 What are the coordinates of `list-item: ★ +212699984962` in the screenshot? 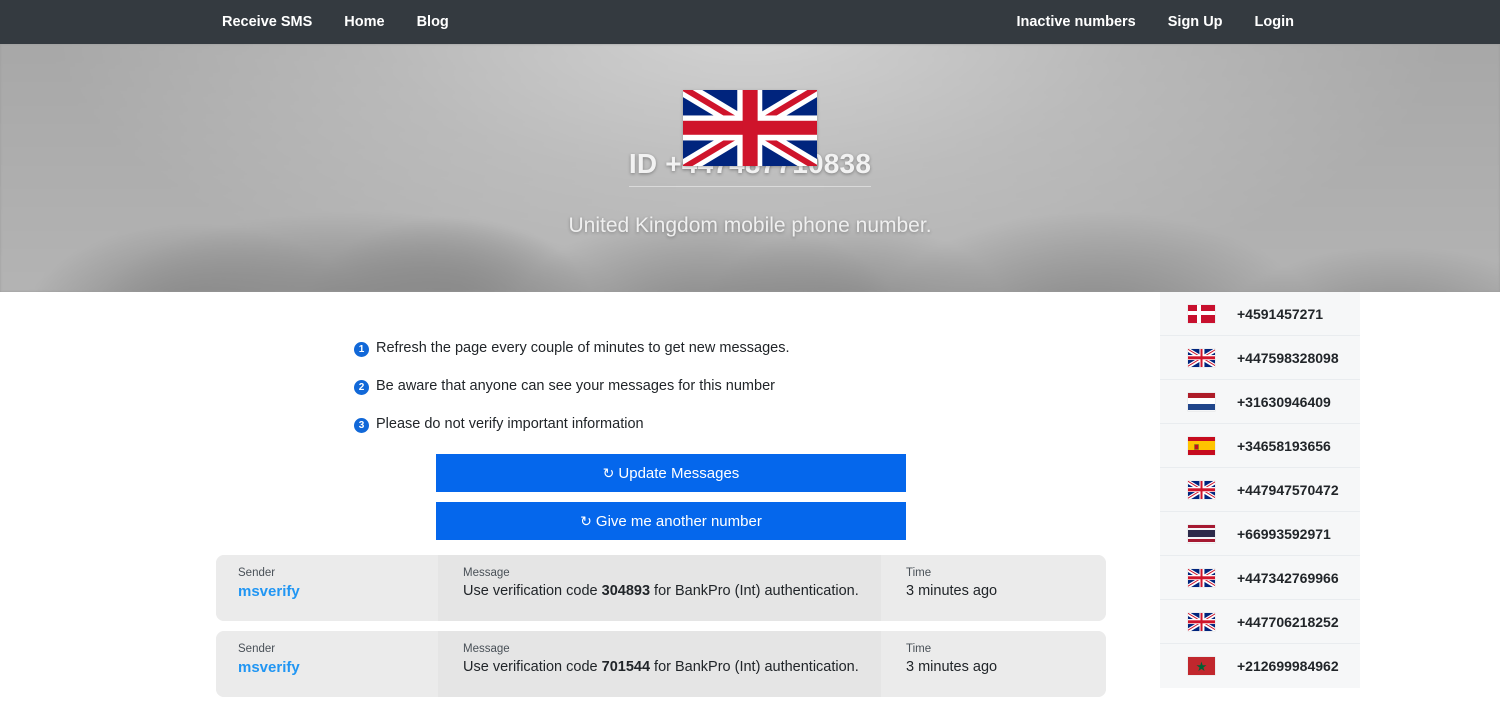 It's located at (1260, 666).